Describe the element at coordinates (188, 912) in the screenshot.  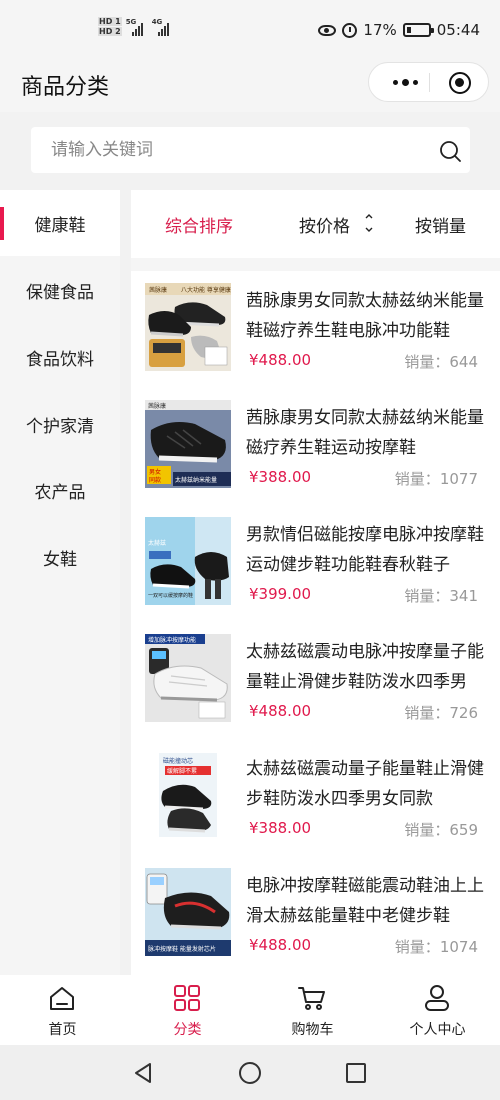
I see `product-image: 脉冲按摩鞋 能量发射芯片` at that location.